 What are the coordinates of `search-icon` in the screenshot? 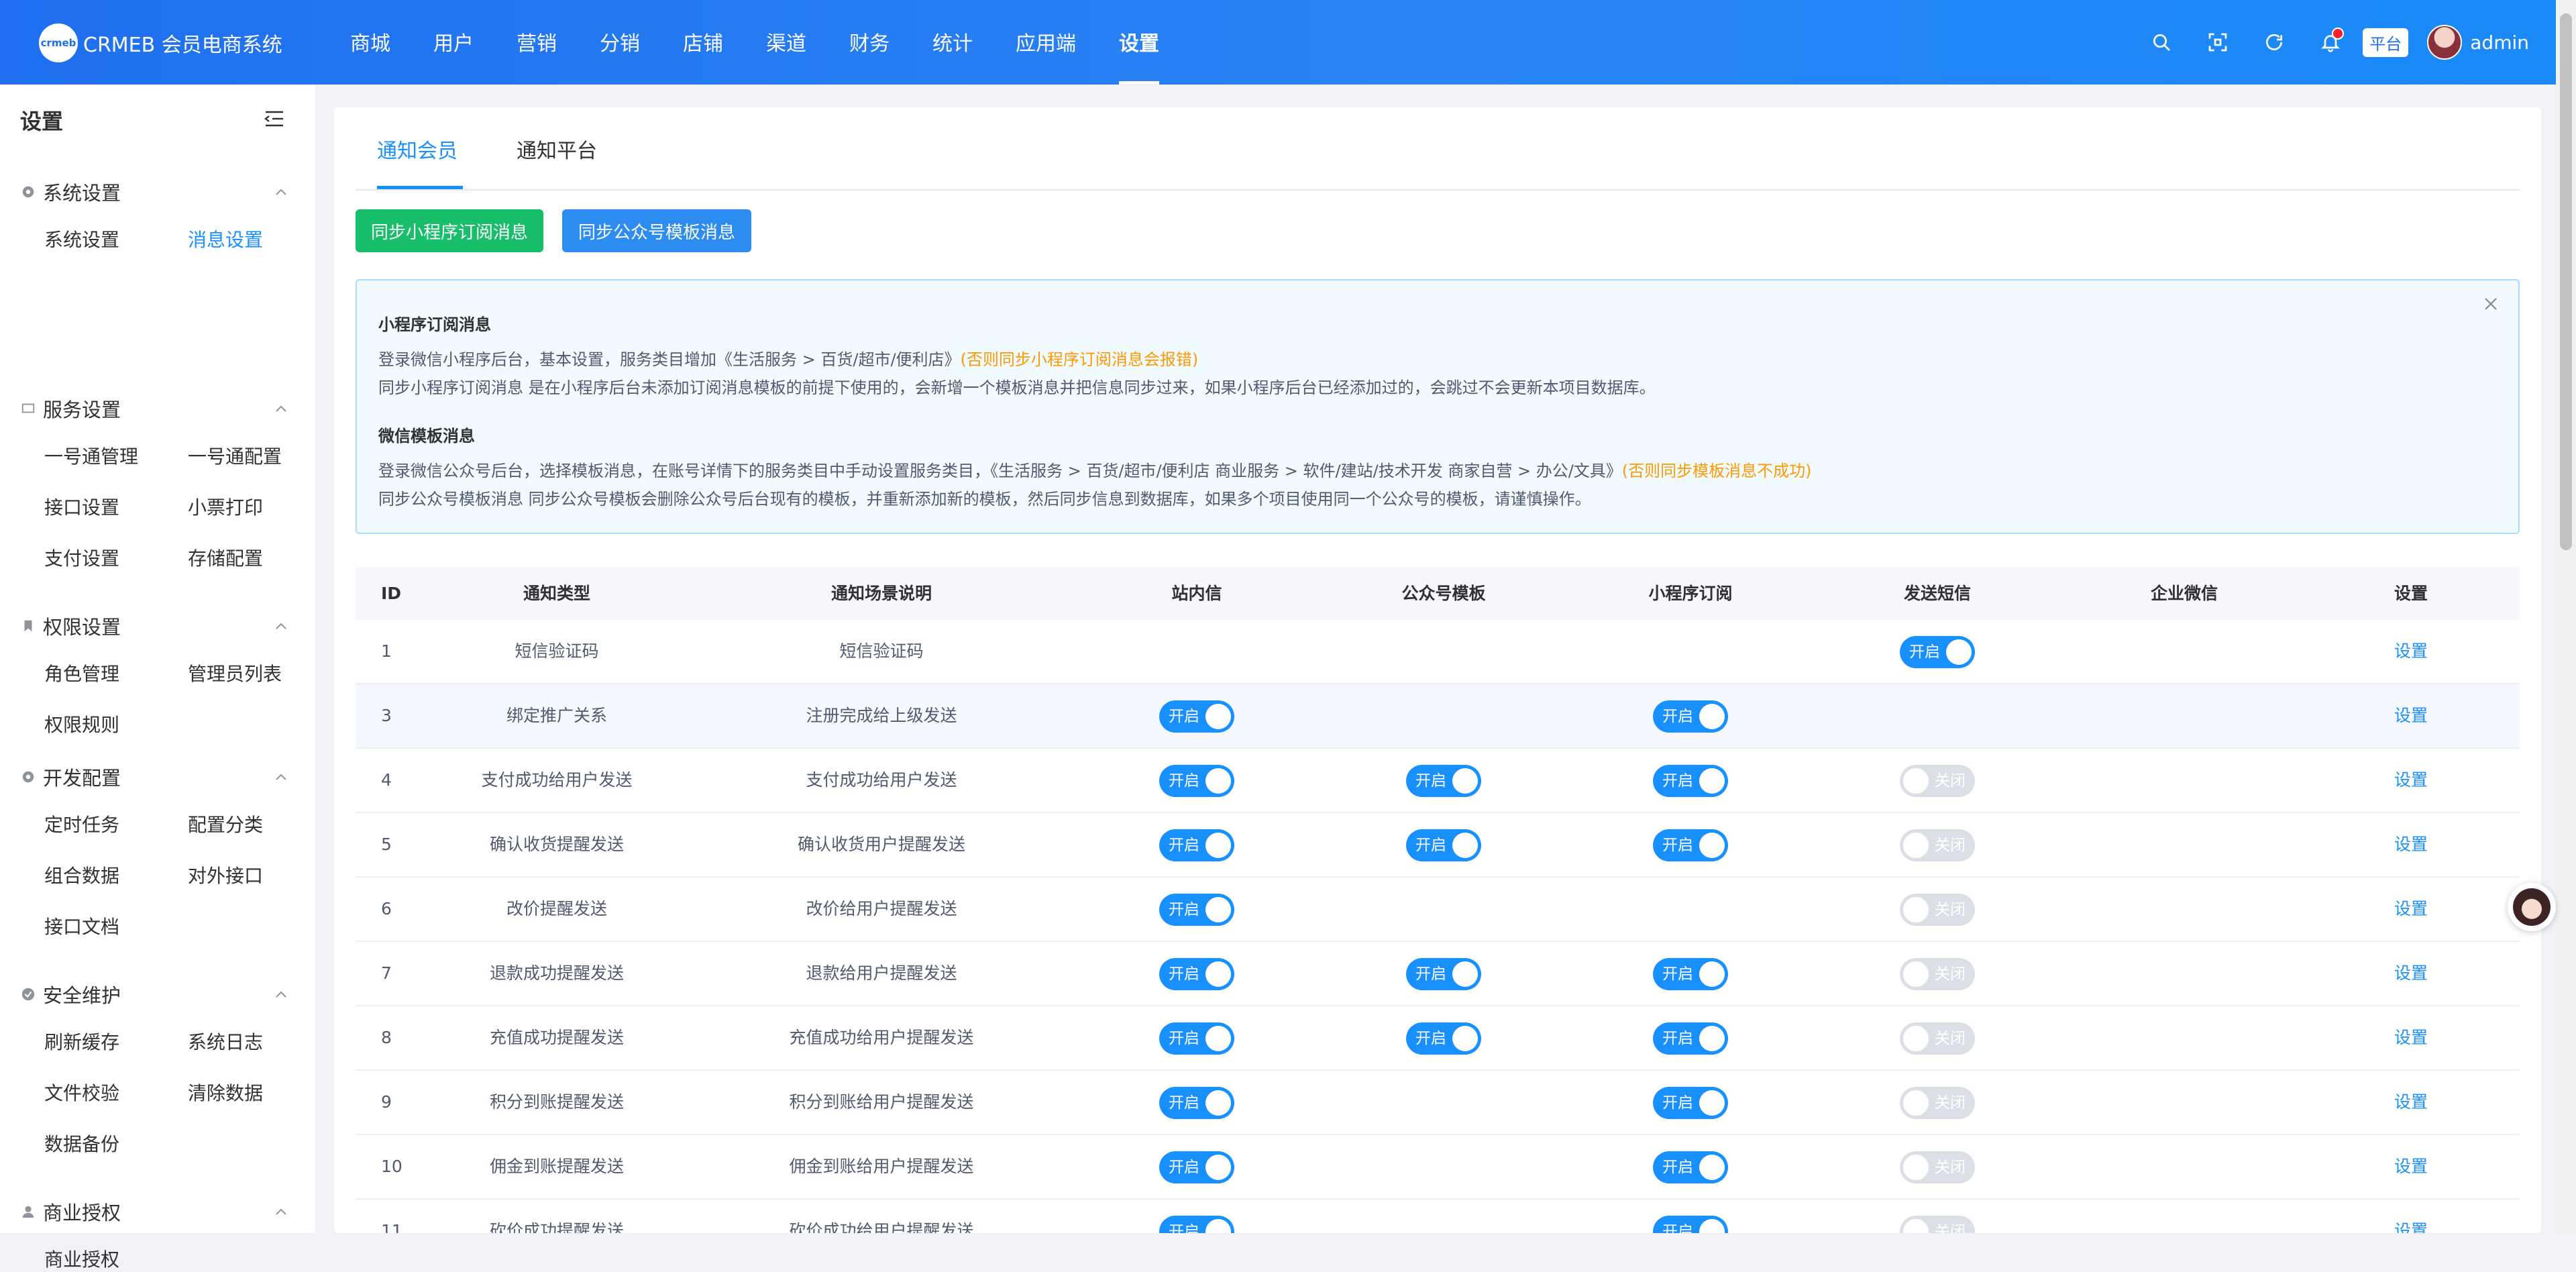 It's located at (2161, 42).